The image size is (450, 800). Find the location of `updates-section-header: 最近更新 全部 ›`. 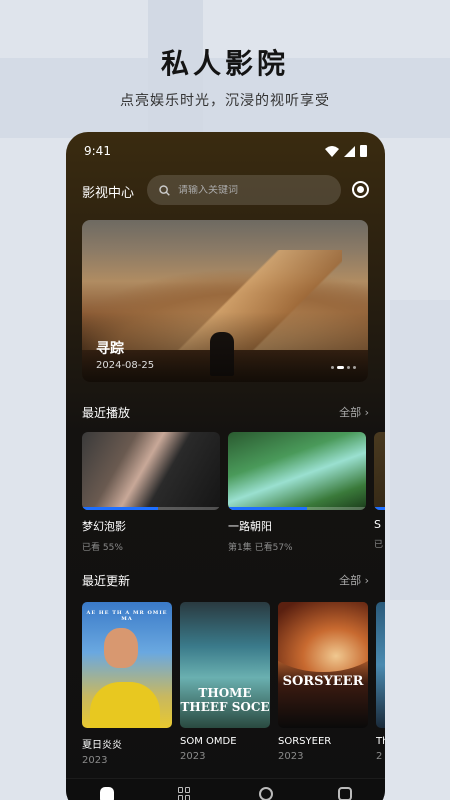

updates-section-header: 最近更新 全部 › is located at coordinates (225, 581).